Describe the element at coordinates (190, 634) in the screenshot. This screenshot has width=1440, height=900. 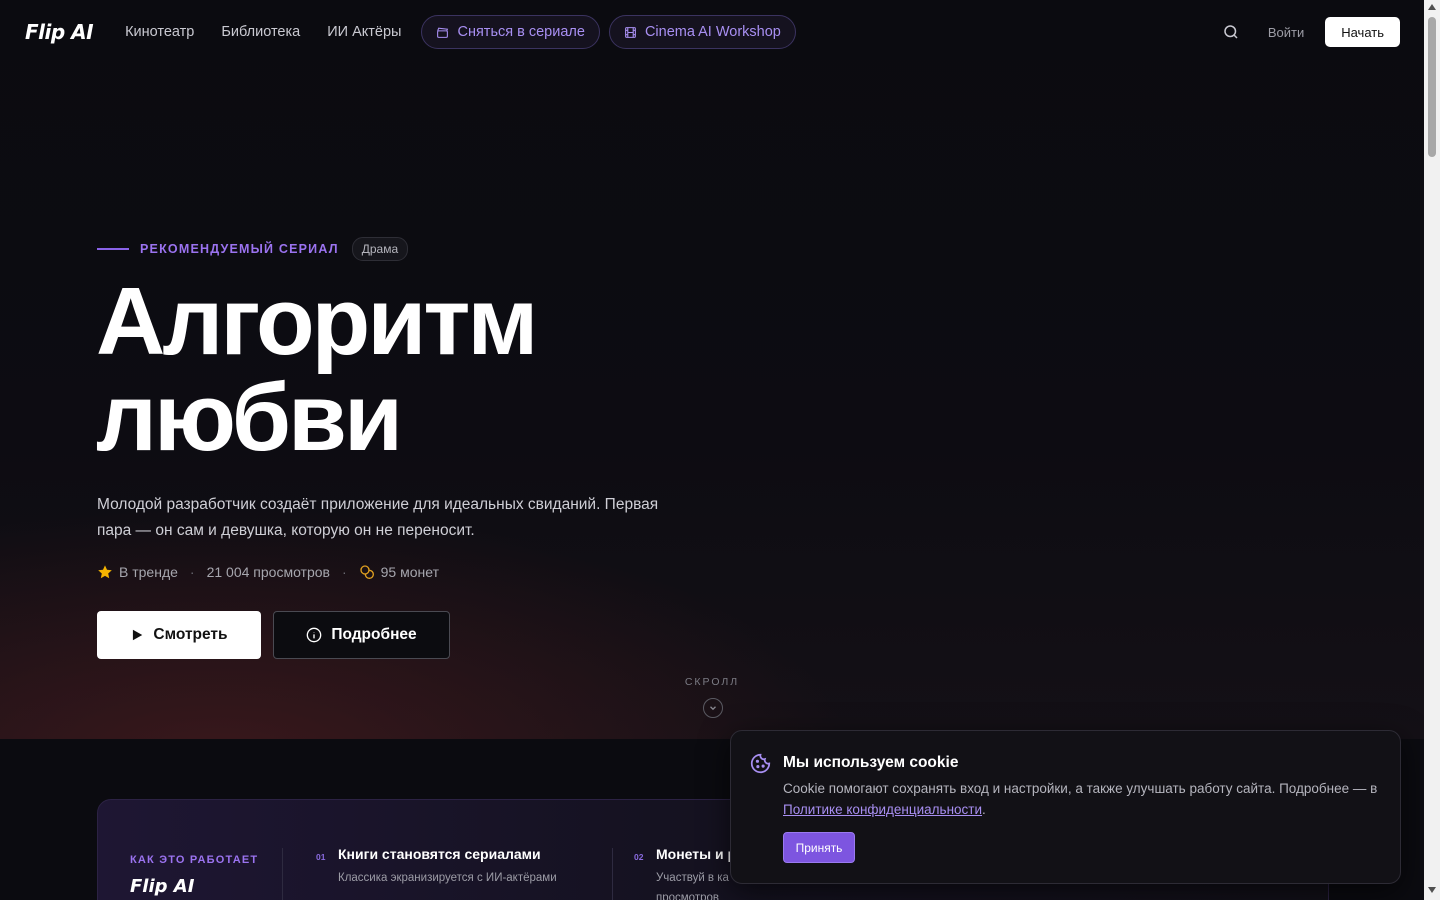
I see `watch-button-label: Смотреть` at that location.